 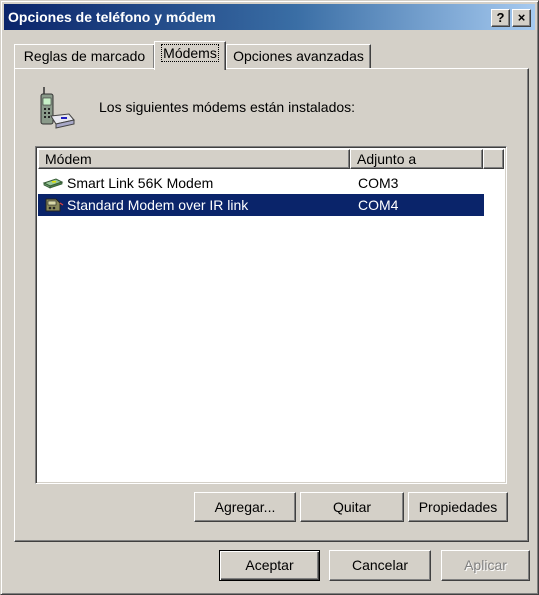 I want to click on phone-modem-icon, so click(x=57, y=108).